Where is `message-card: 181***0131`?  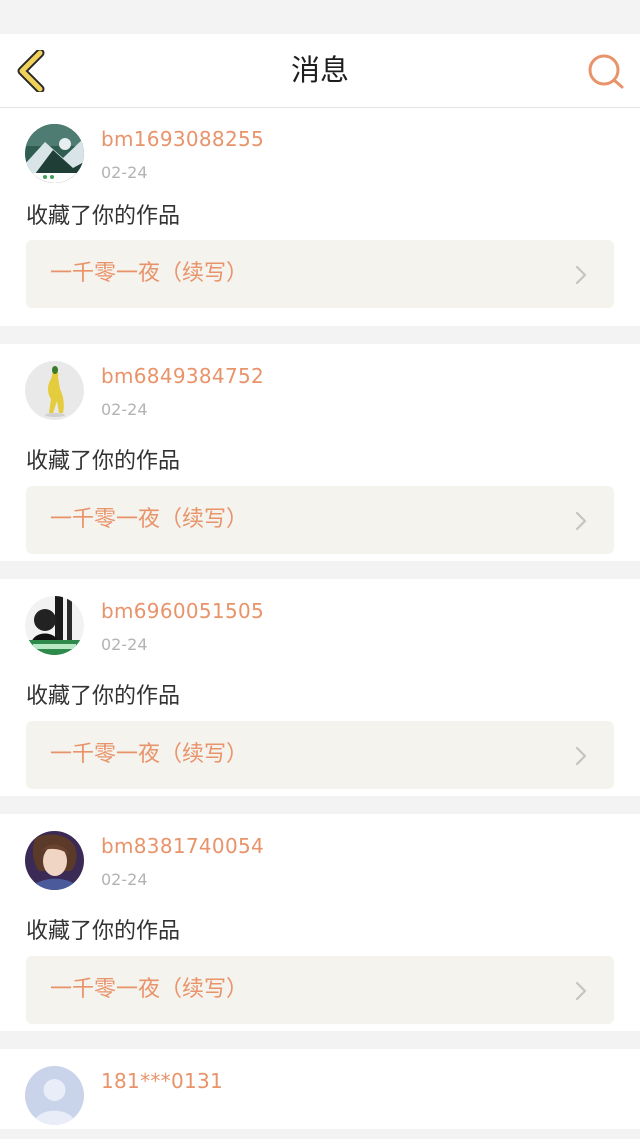
message-card: 181***0131 is located at coordinates (320, 1089).